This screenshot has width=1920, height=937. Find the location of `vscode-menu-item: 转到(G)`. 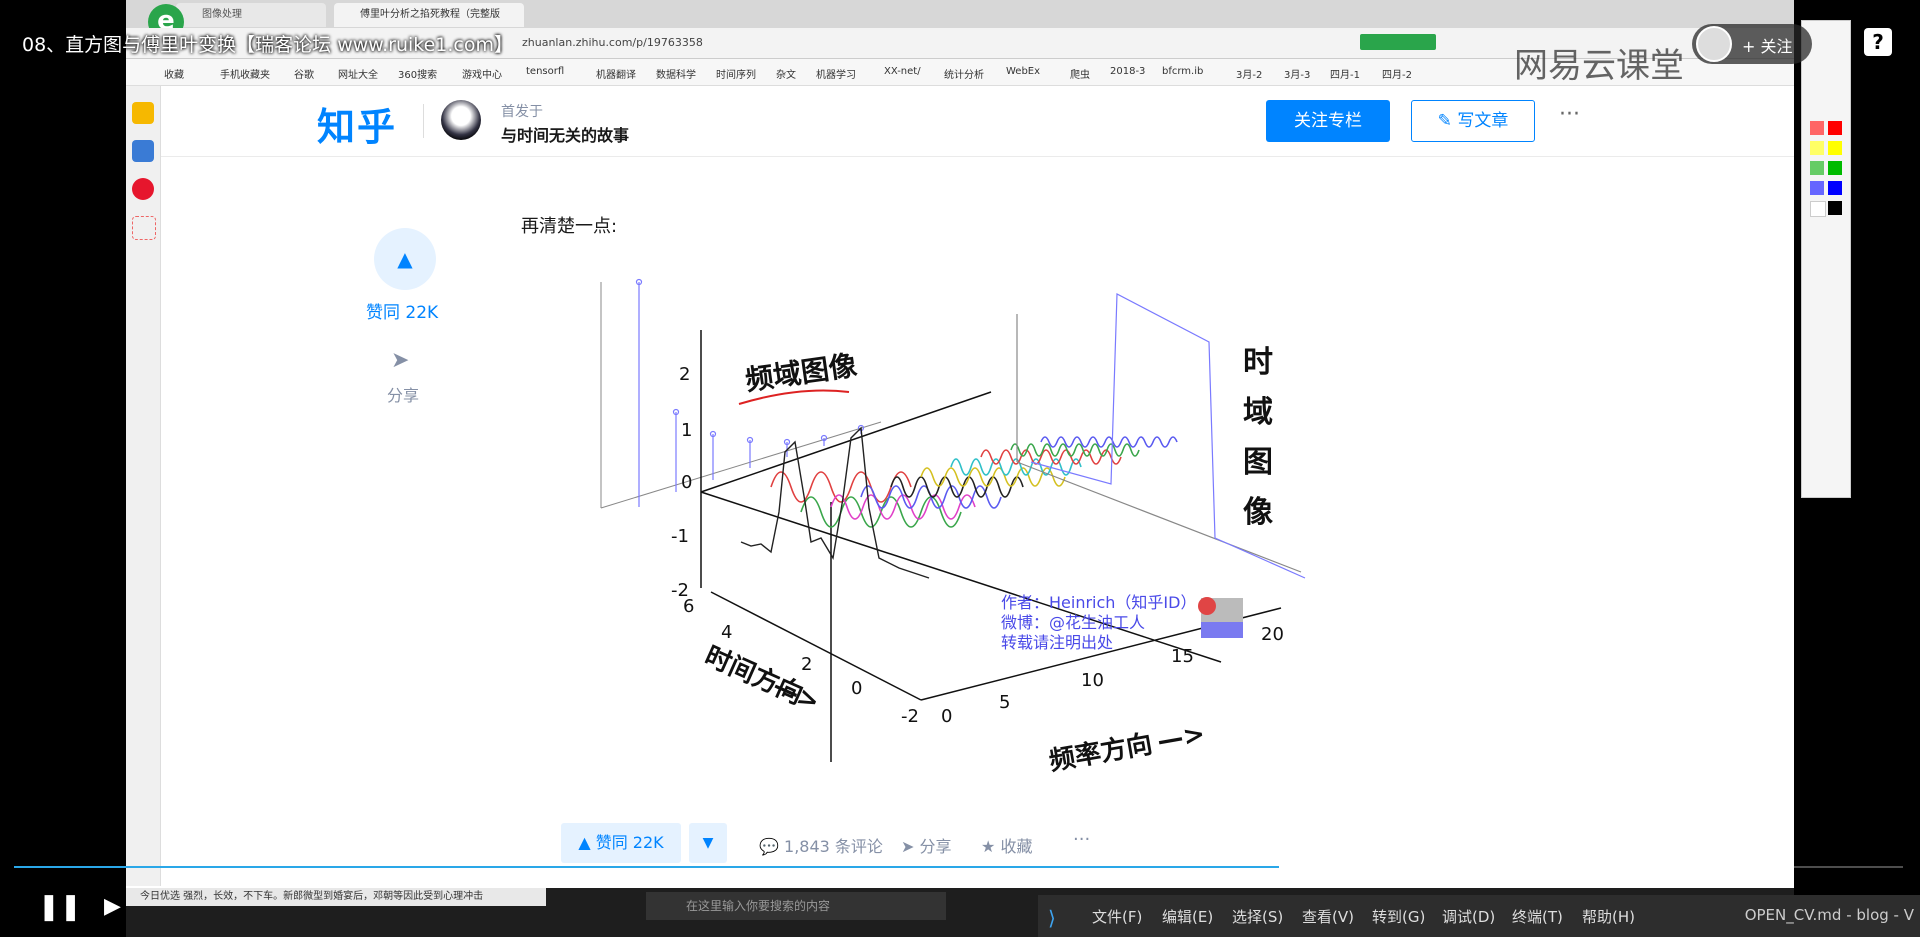

vscode-menu-item: 转到(G) is located at coordinates (1398, 916).